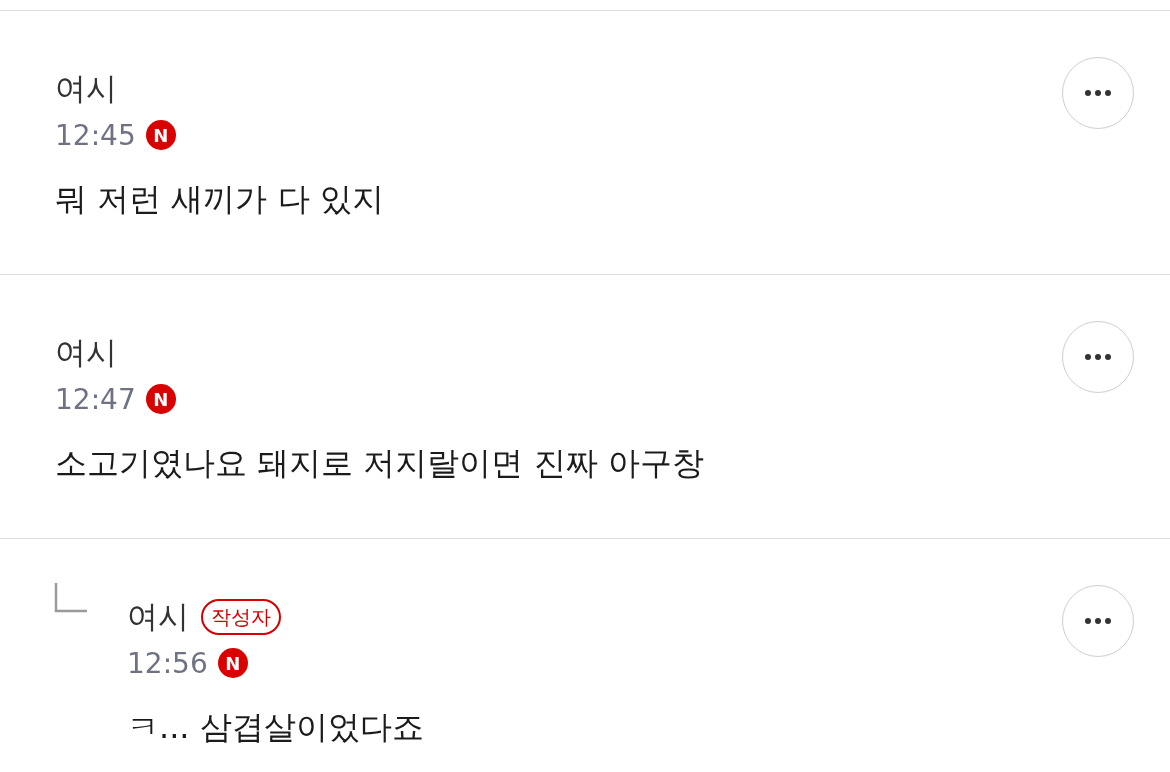 The height and width of the screenshot is (772, 1170). What do you see at coordinates (380, 463) in the screenshot?
I see `comment-text: 소고기였나요 돼지로 저지랄이면 진짜 아구창` at bounding box center [380, 463].